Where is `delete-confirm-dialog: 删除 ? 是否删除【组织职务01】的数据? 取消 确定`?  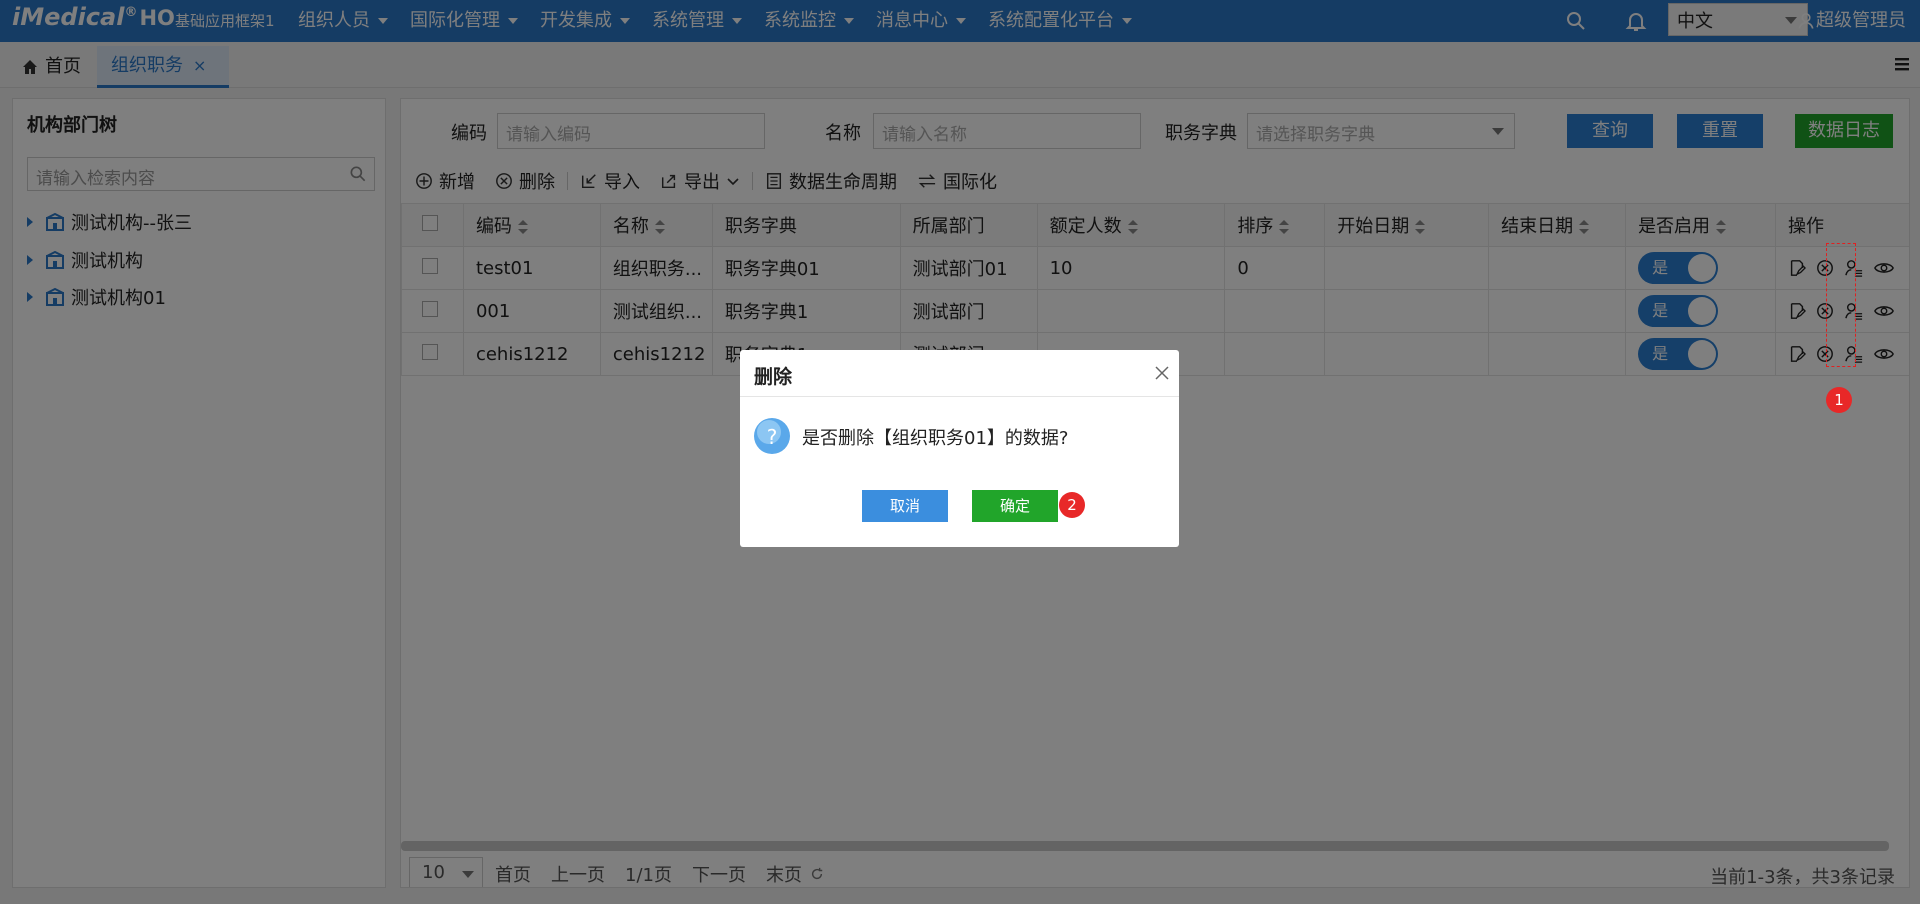
delete-confirm-dialog: 删除 ? 是否删除【组织职务01】的数据? 取消 确定 is located at coordinates (959, 448).